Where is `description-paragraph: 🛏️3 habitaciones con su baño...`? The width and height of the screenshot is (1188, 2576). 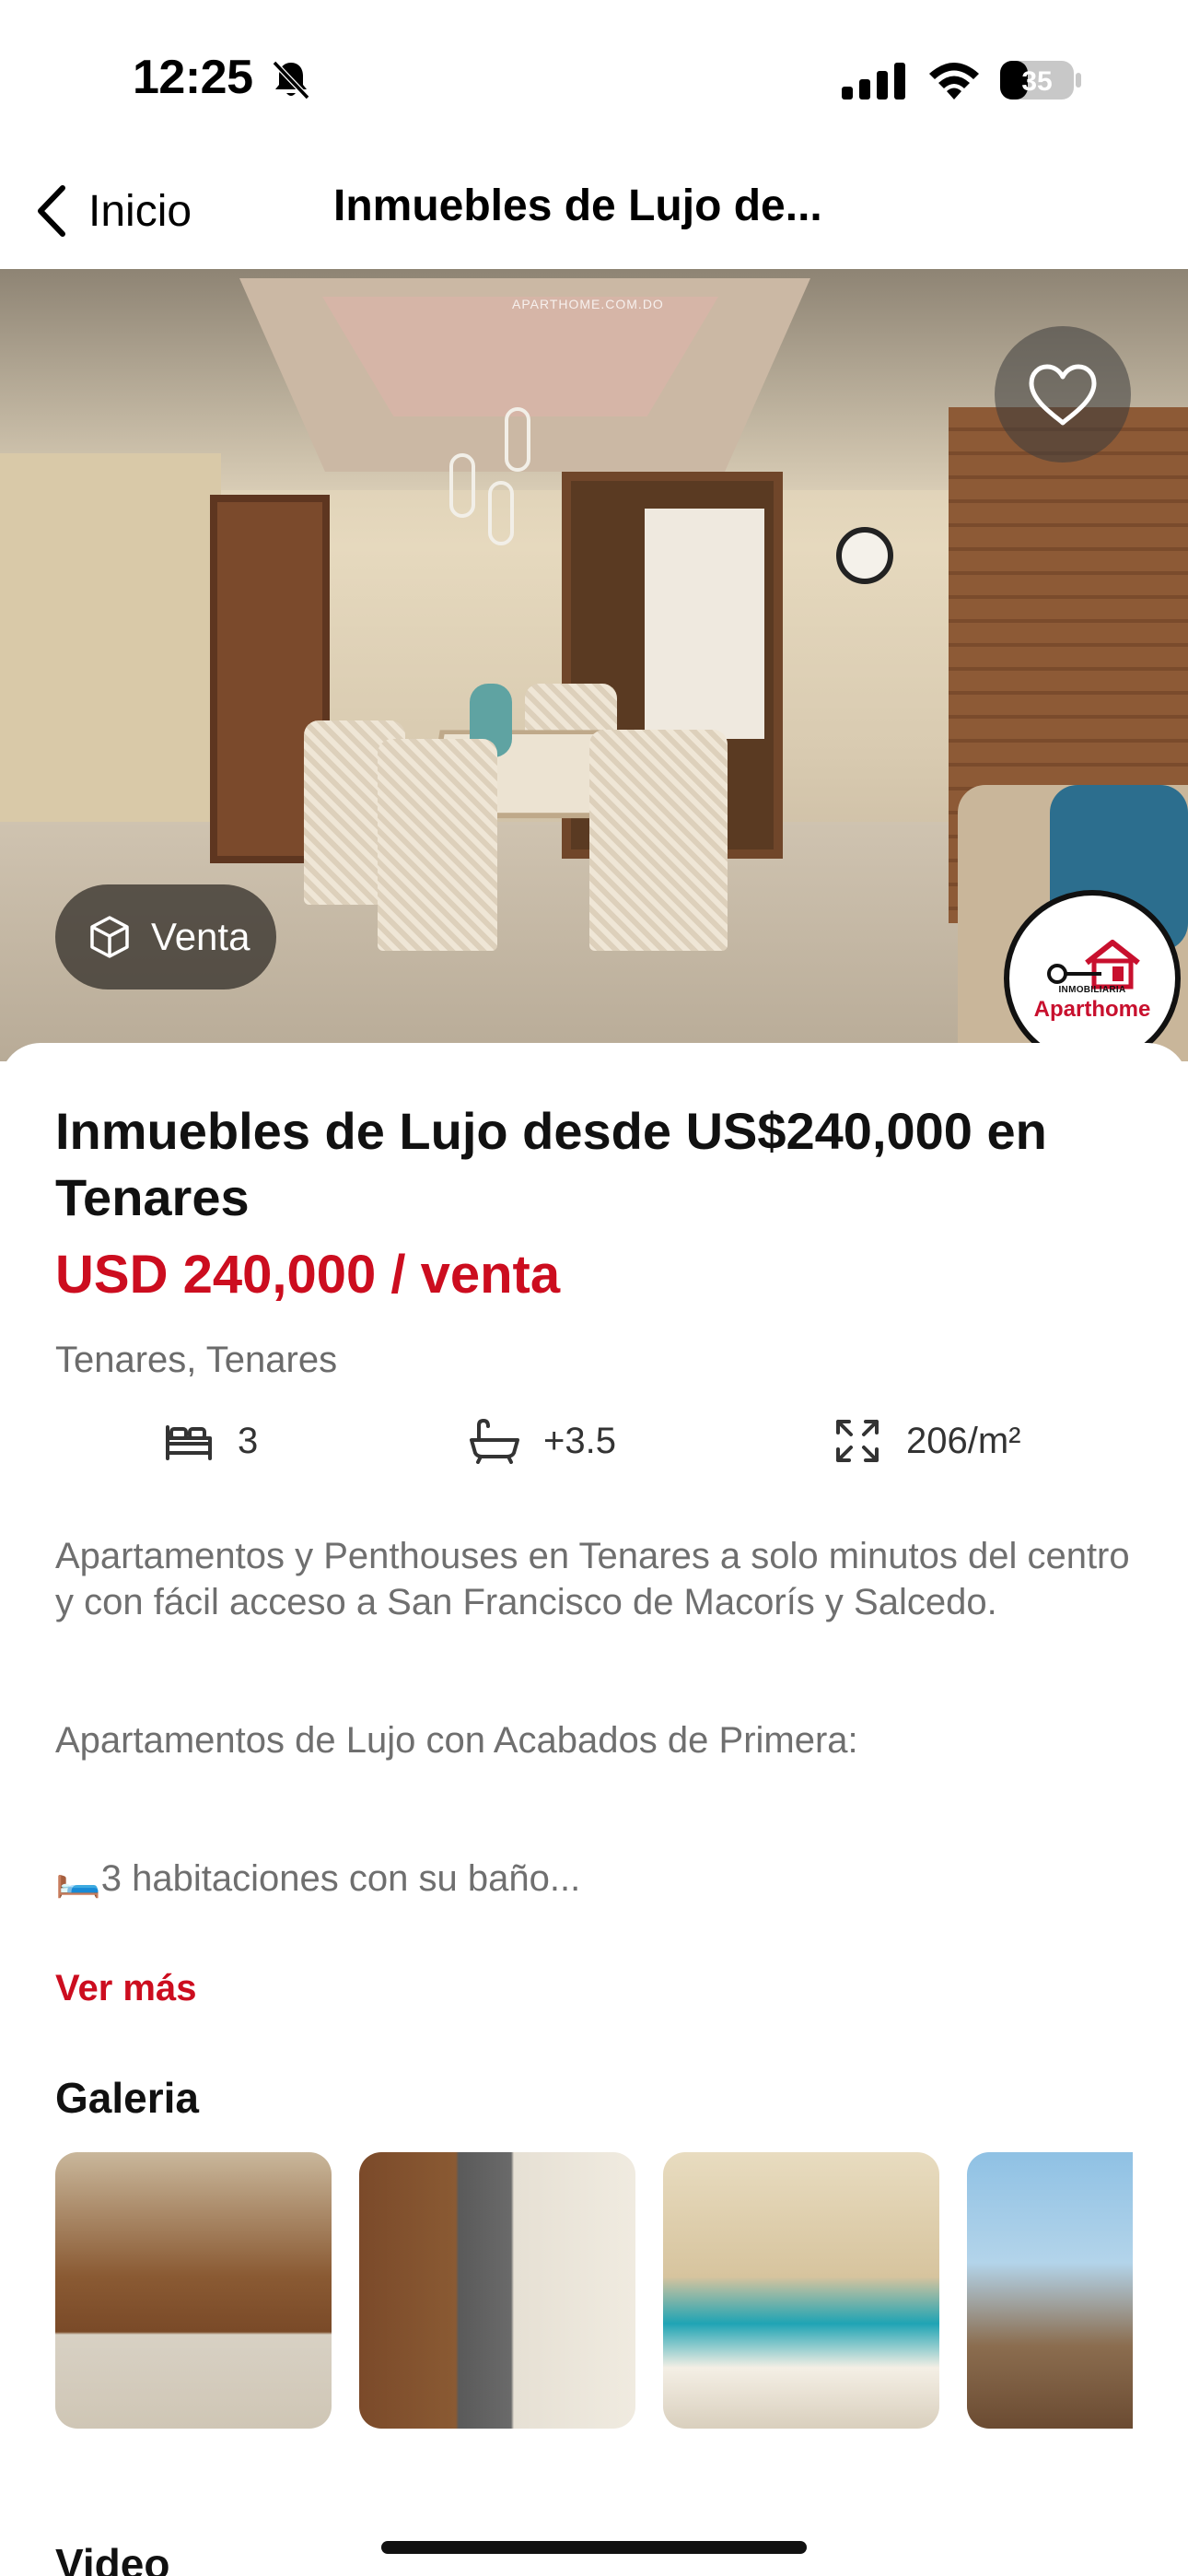 description-paragraph: 🛏️3 habitaciones con su baño... is located at coordinates (318, 1878).